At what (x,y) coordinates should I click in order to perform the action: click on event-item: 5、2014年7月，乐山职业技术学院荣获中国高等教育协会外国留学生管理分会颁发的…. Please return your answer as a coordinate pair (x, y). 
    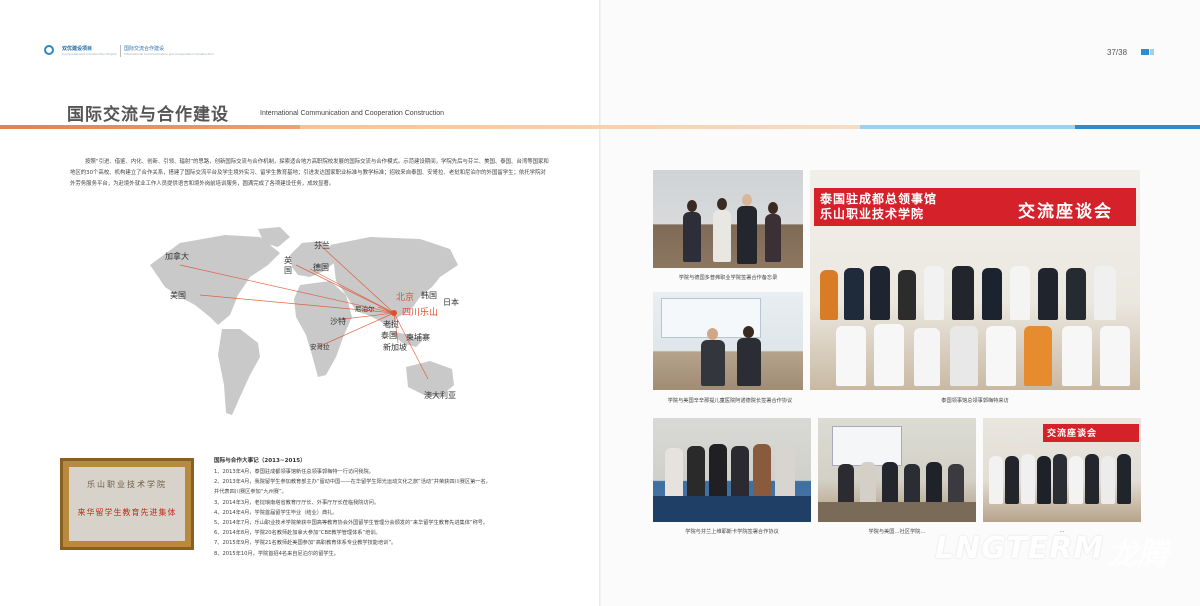
    Looking at the image, I should click on (351, 523).